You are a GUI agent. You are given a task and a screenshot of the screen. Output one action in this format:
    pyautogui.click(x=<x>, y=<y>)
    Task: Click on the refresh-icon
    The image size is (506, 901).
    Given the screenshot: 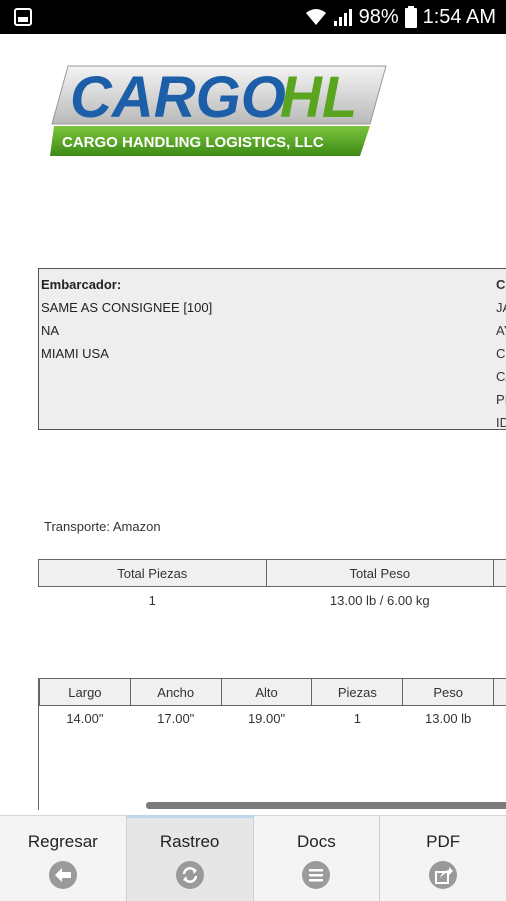 What is the action you would take?
    pyautogui.click(x=190, y=875)
    